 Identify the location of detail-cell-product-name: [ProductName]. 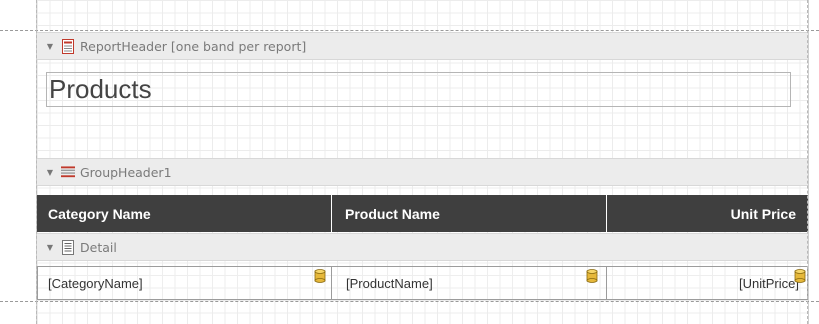
(469, 283).